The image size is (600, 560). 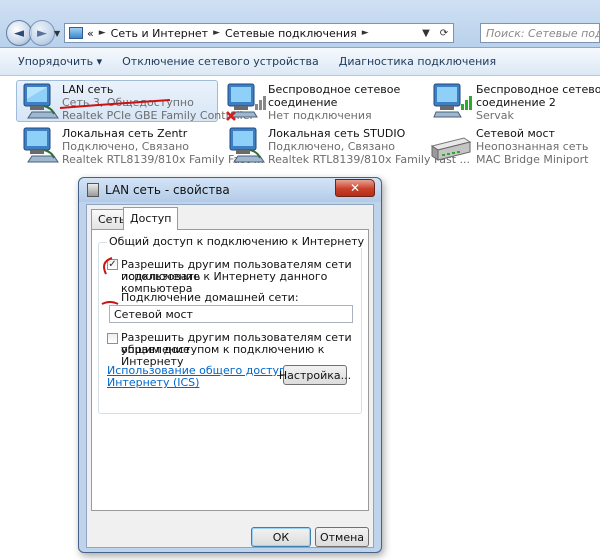 I want to click on allow-control-checkbox, so click(x=112, y=338).